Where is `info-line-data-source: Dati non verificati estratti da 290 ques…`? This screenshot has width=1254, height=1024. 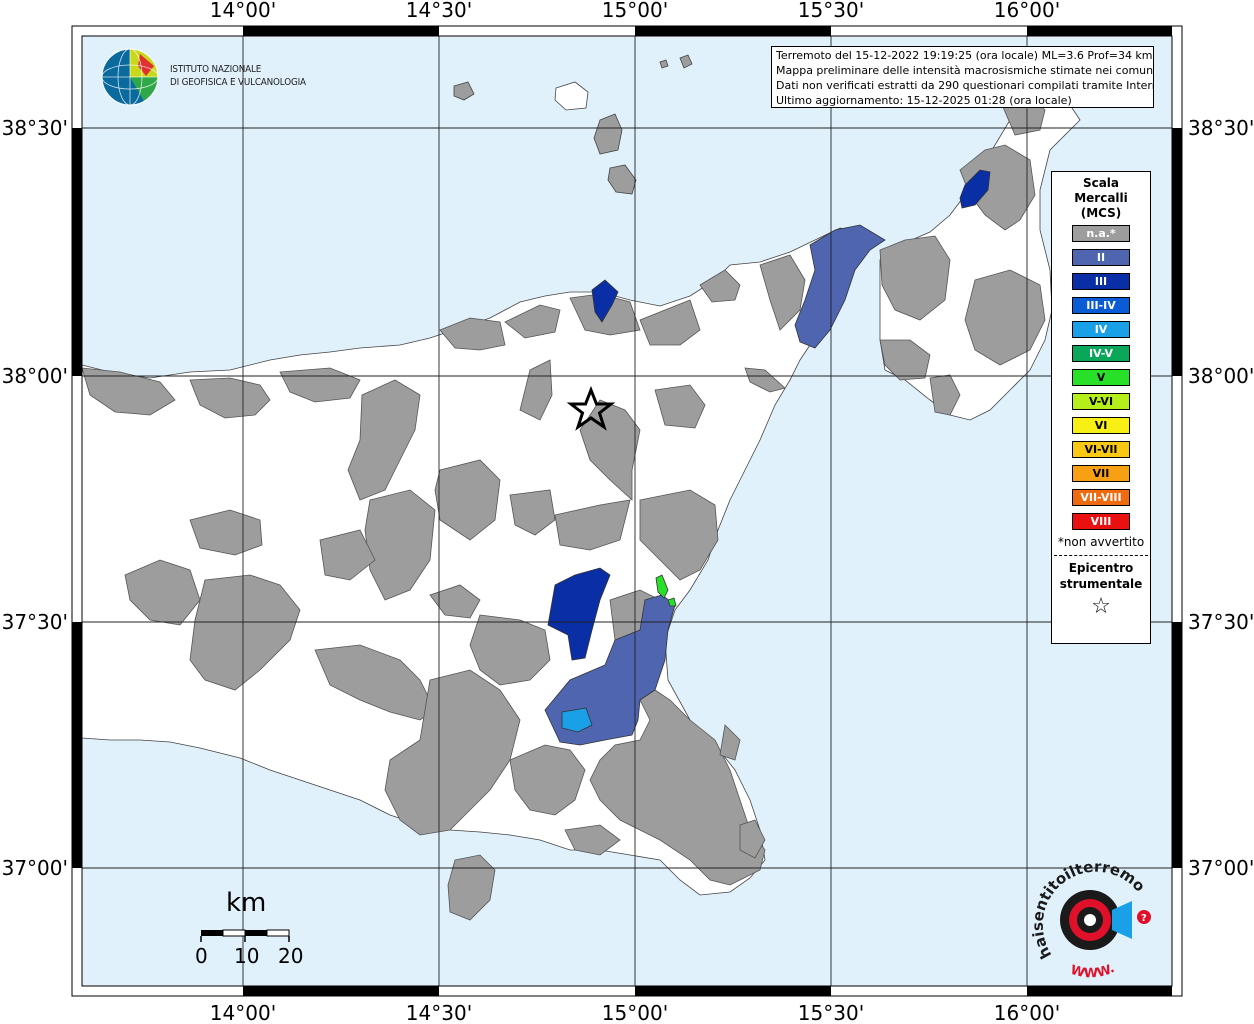
info-line-data-source: Dati non verificati estratti da 290 ques… is located at coordinates (965, 85).